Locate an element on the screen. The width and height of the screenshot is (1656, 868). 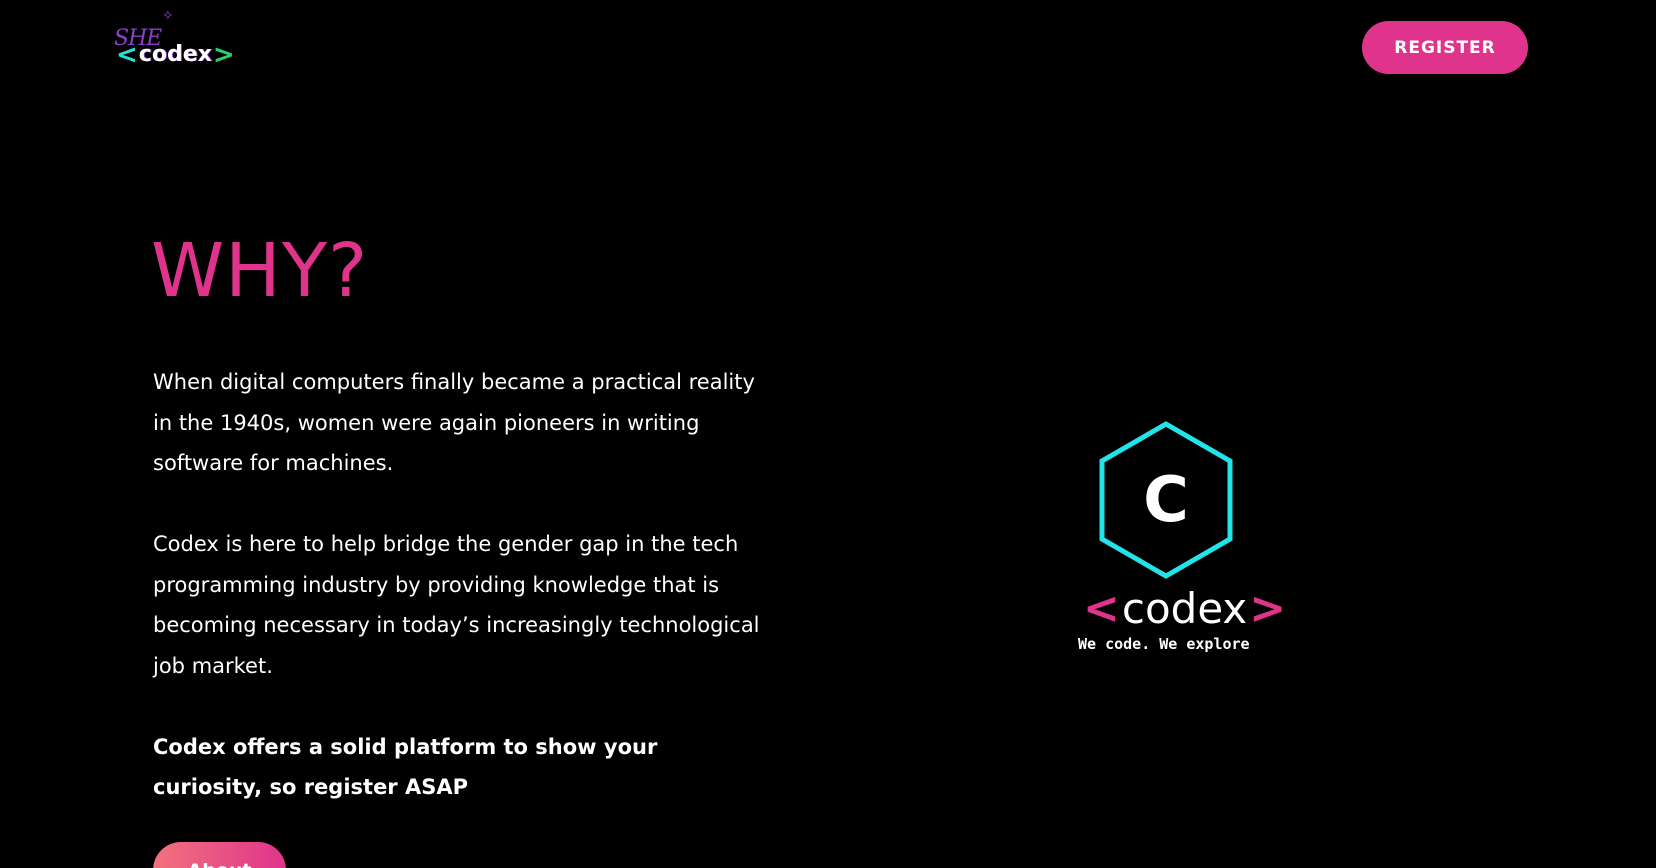
codex-hexagon-icon: C is located at coordinates (1166, 500).